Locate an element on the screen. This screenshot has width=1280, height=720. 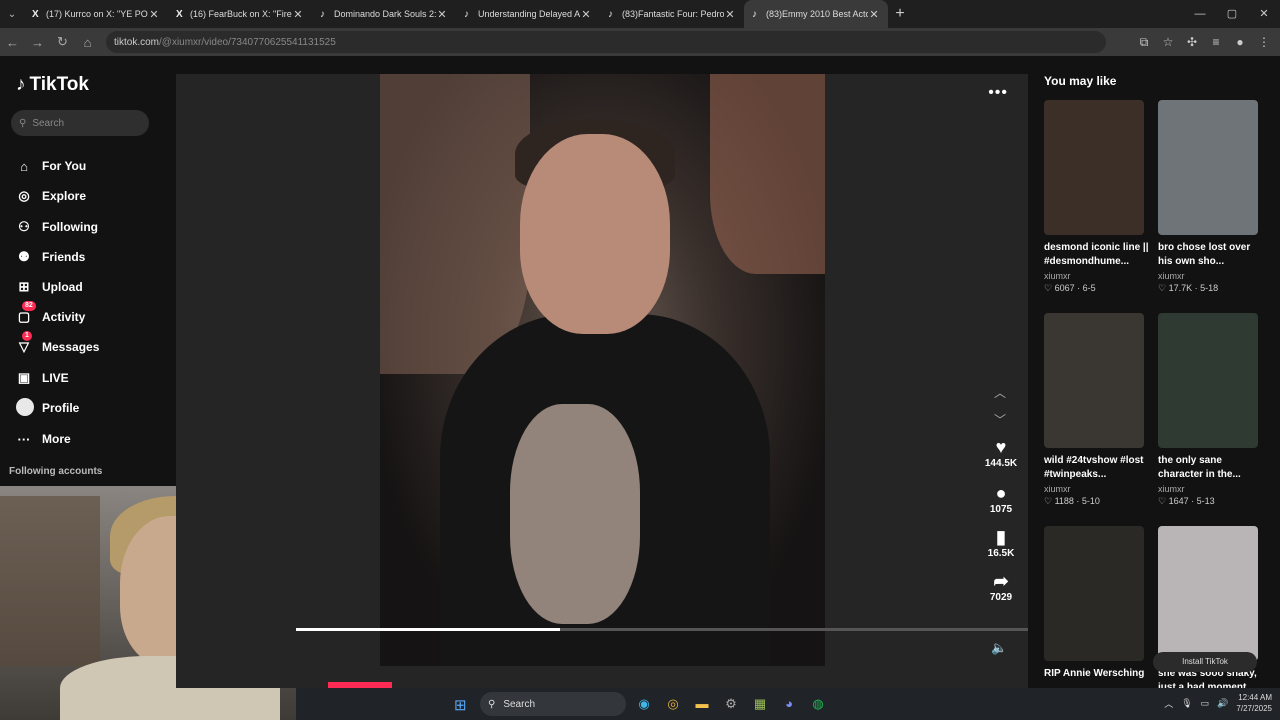
like-button: ♥ 144.5K is located at coordinates (1001, 452).